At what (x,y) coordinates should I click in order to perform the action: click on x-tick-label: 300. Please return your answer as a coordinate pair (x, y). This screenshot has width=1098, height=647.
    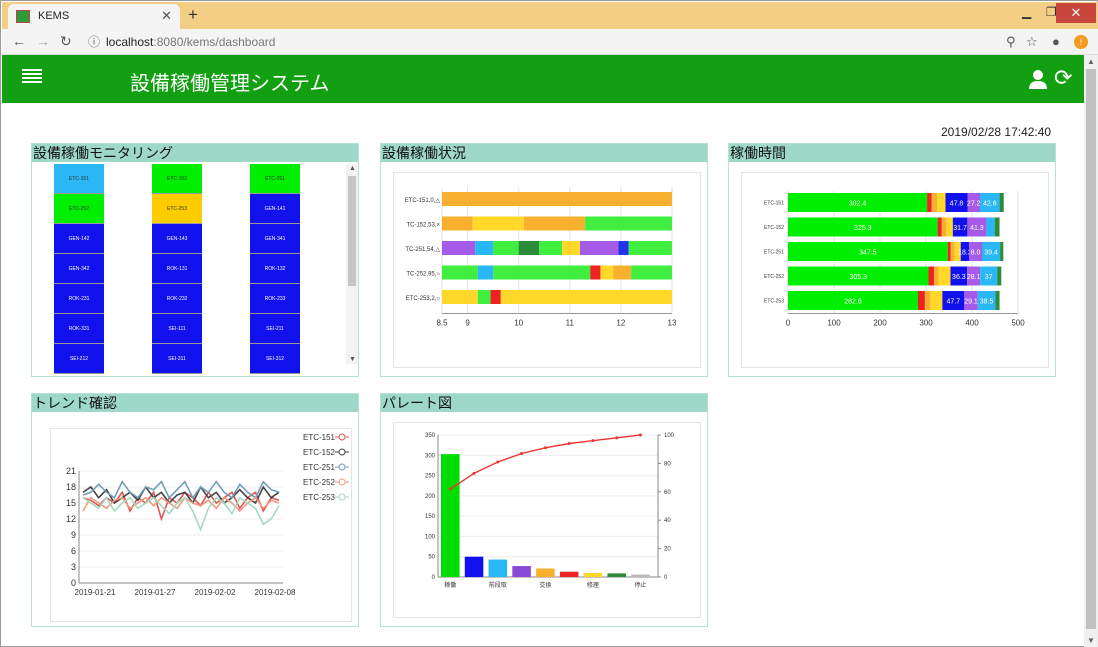
    Looking at the image, I should click on (926, 323).